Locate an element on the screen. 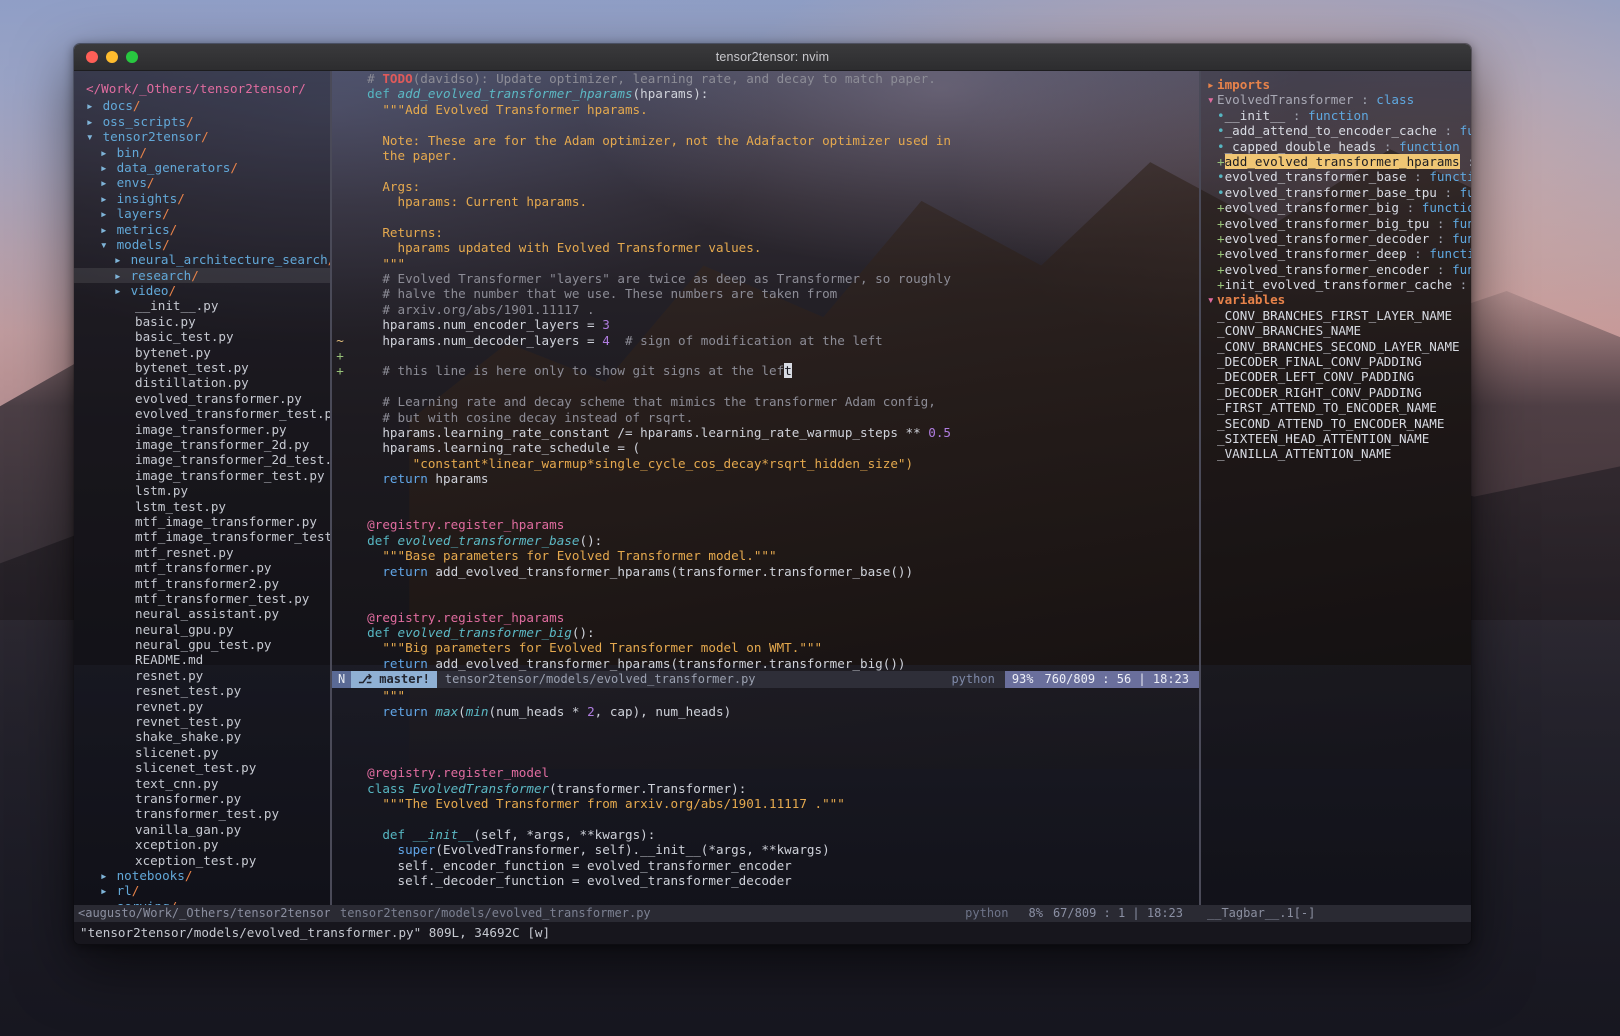 This screenshot has height=1036, width=1620. file-tree-item: evolved_transformer.py is located at coordinates (202, 398).